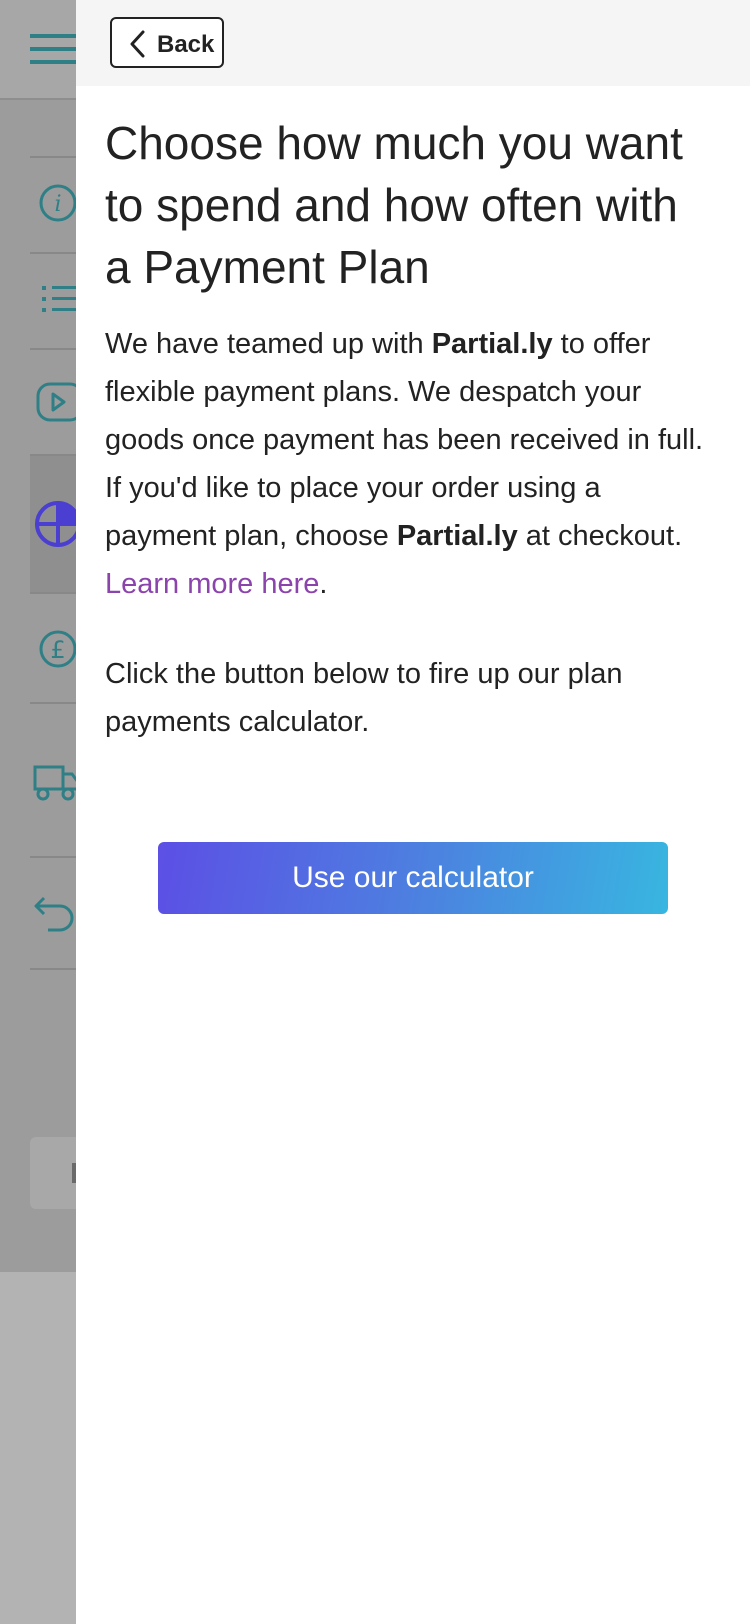 Image resolution: width=750 pixels, height=1624 pixels. I want to click on list-icon, so click(59, 299).